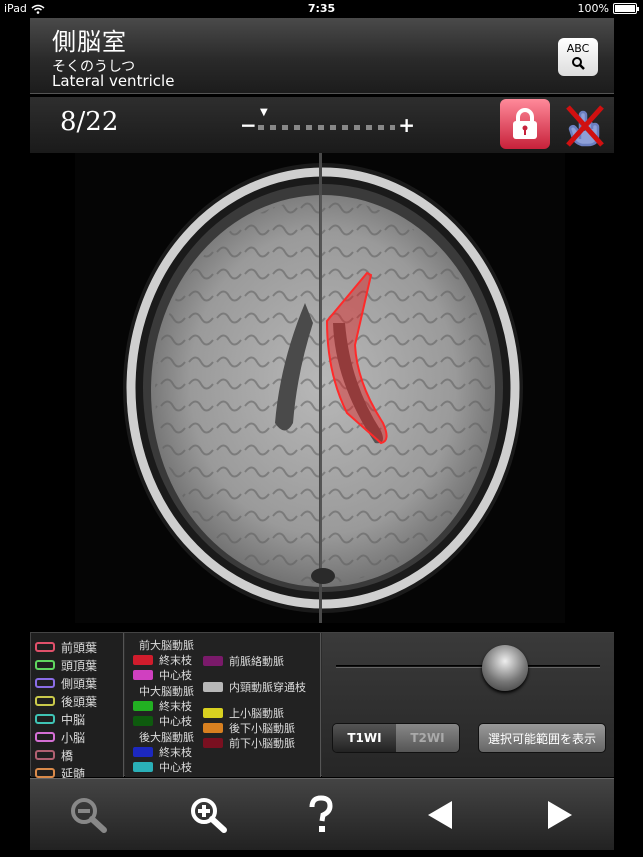 The image size is (643, 857). What do you see at coordinates (143, 706) in the screenshot?
I see `swatch-mca-terminal` at bounding box center [143, 706].